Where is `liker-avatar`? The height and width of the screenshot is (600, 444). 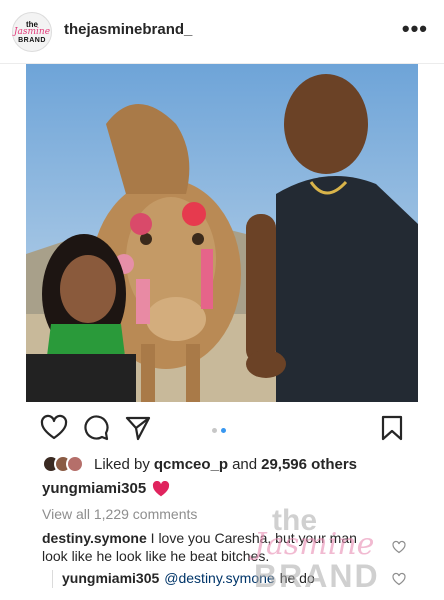 liker-avatar is located at coordinates (75, 464).